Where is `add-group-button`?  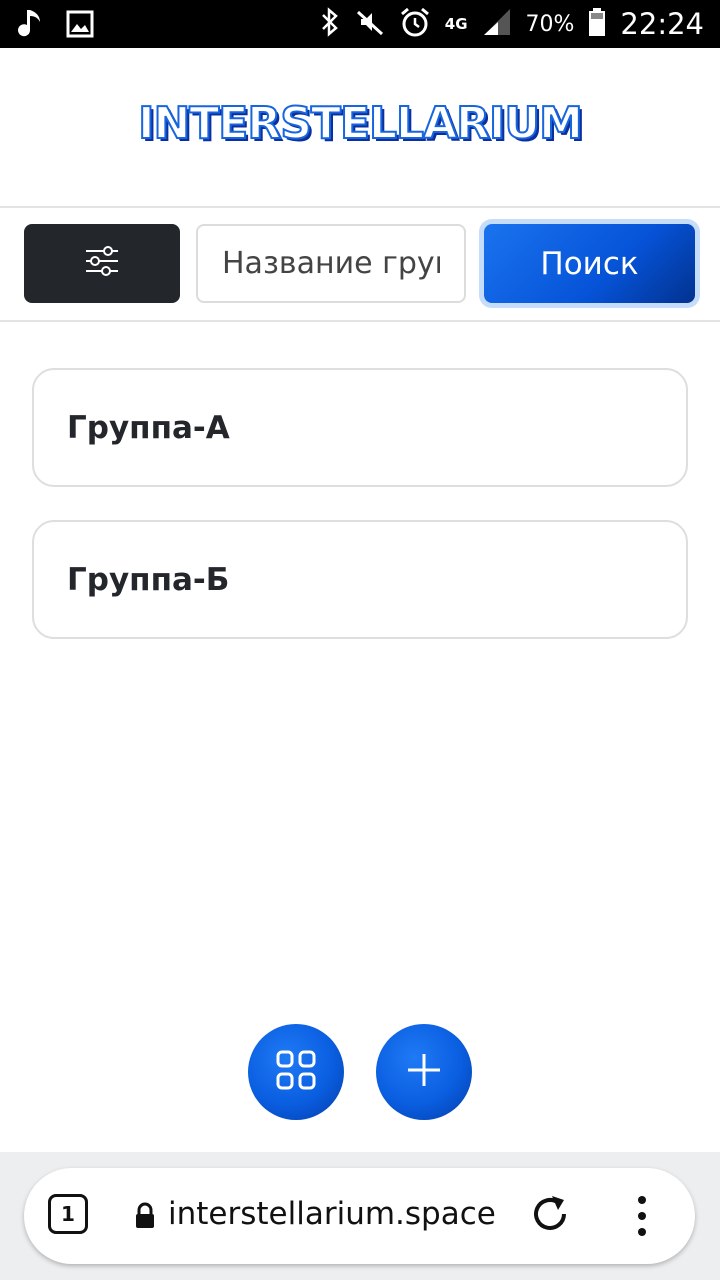 add-group-button is located at coordinates (424, 1072).